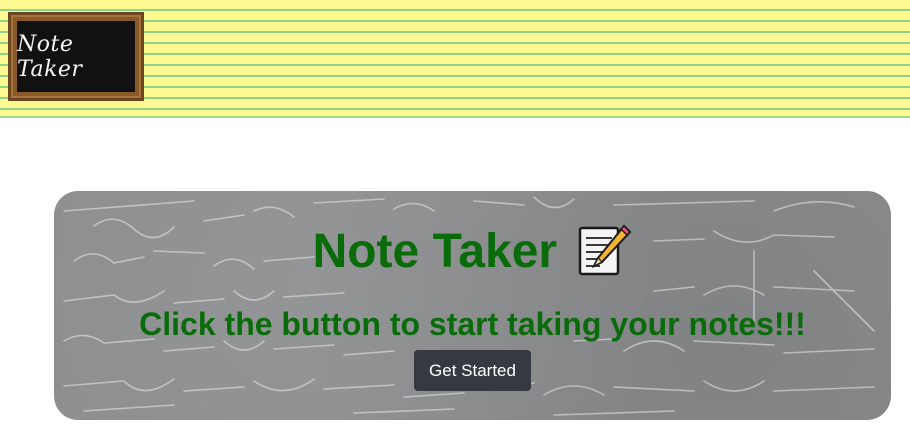 The width and height of the screenshot is (910, 448). I want to click on memo-icon, so click(605, 250).